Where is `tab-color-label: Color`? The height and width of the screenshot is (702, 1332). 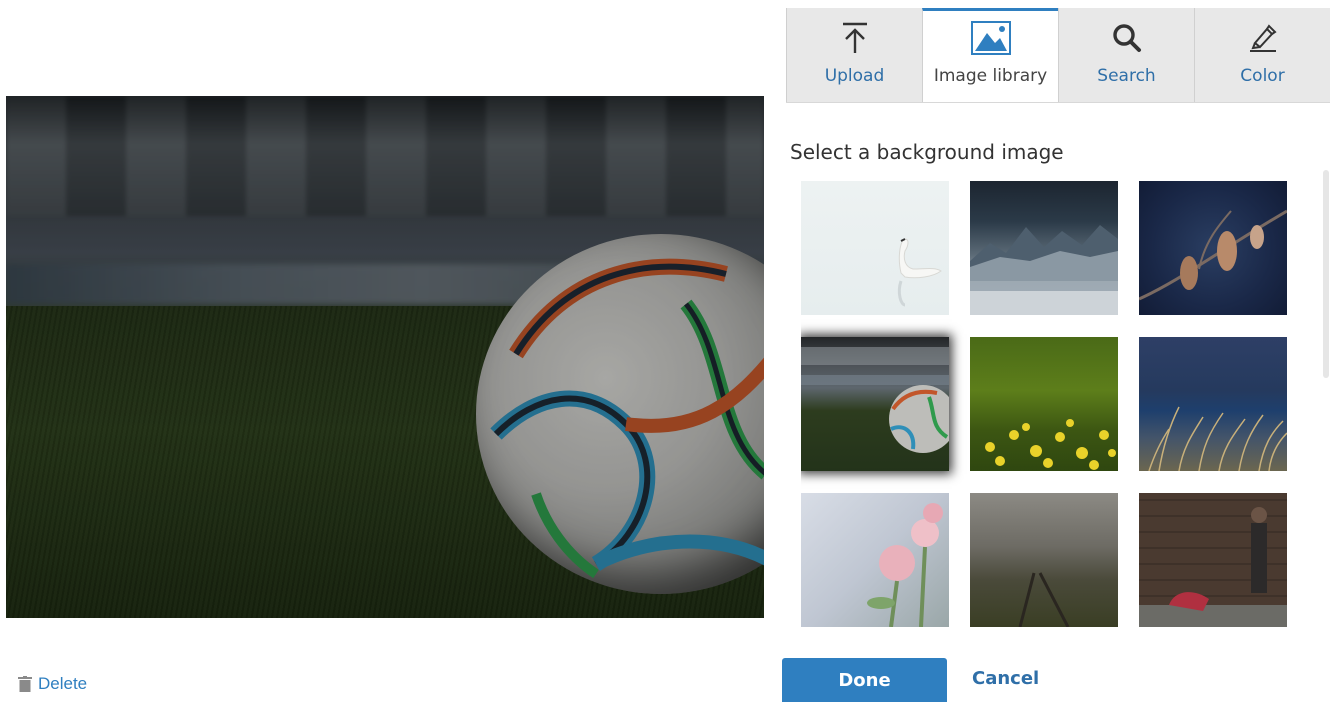 tab-color-label: Color is located at coordinates (1262, 76).